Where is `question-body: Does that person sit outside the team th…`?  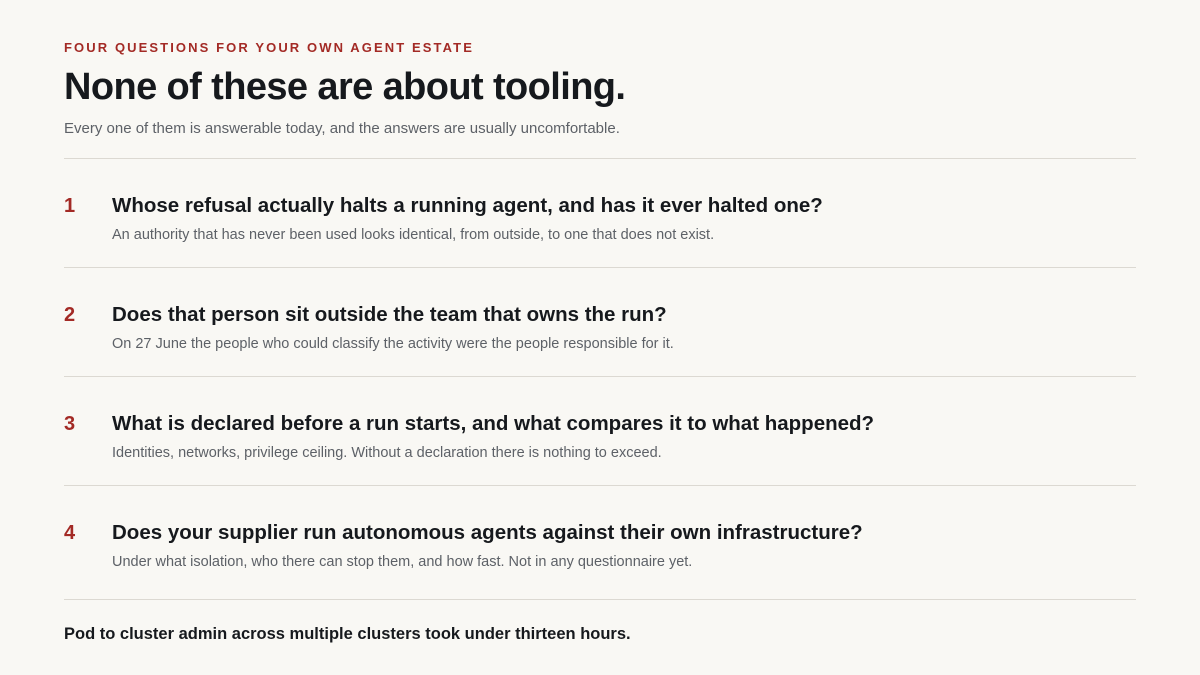 question-body: Does that person sit outside the team th… is located at coordinates (624, 328).